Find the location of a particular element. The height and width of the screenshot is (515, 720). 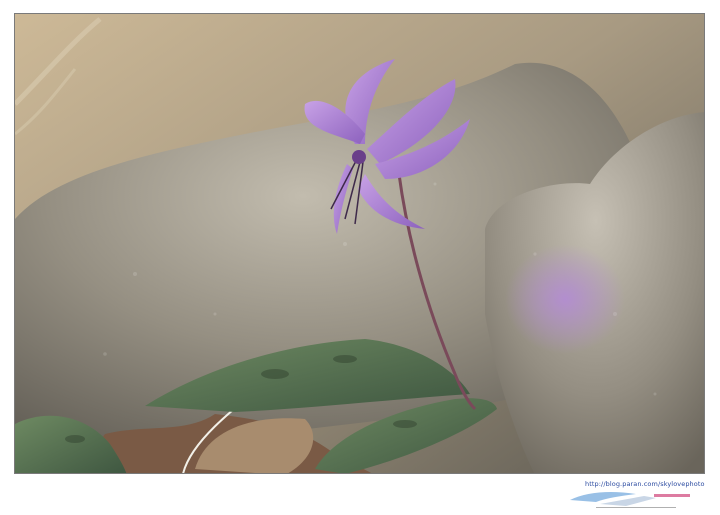

blurred-foreground-petal is located at coordinates (565, 299).